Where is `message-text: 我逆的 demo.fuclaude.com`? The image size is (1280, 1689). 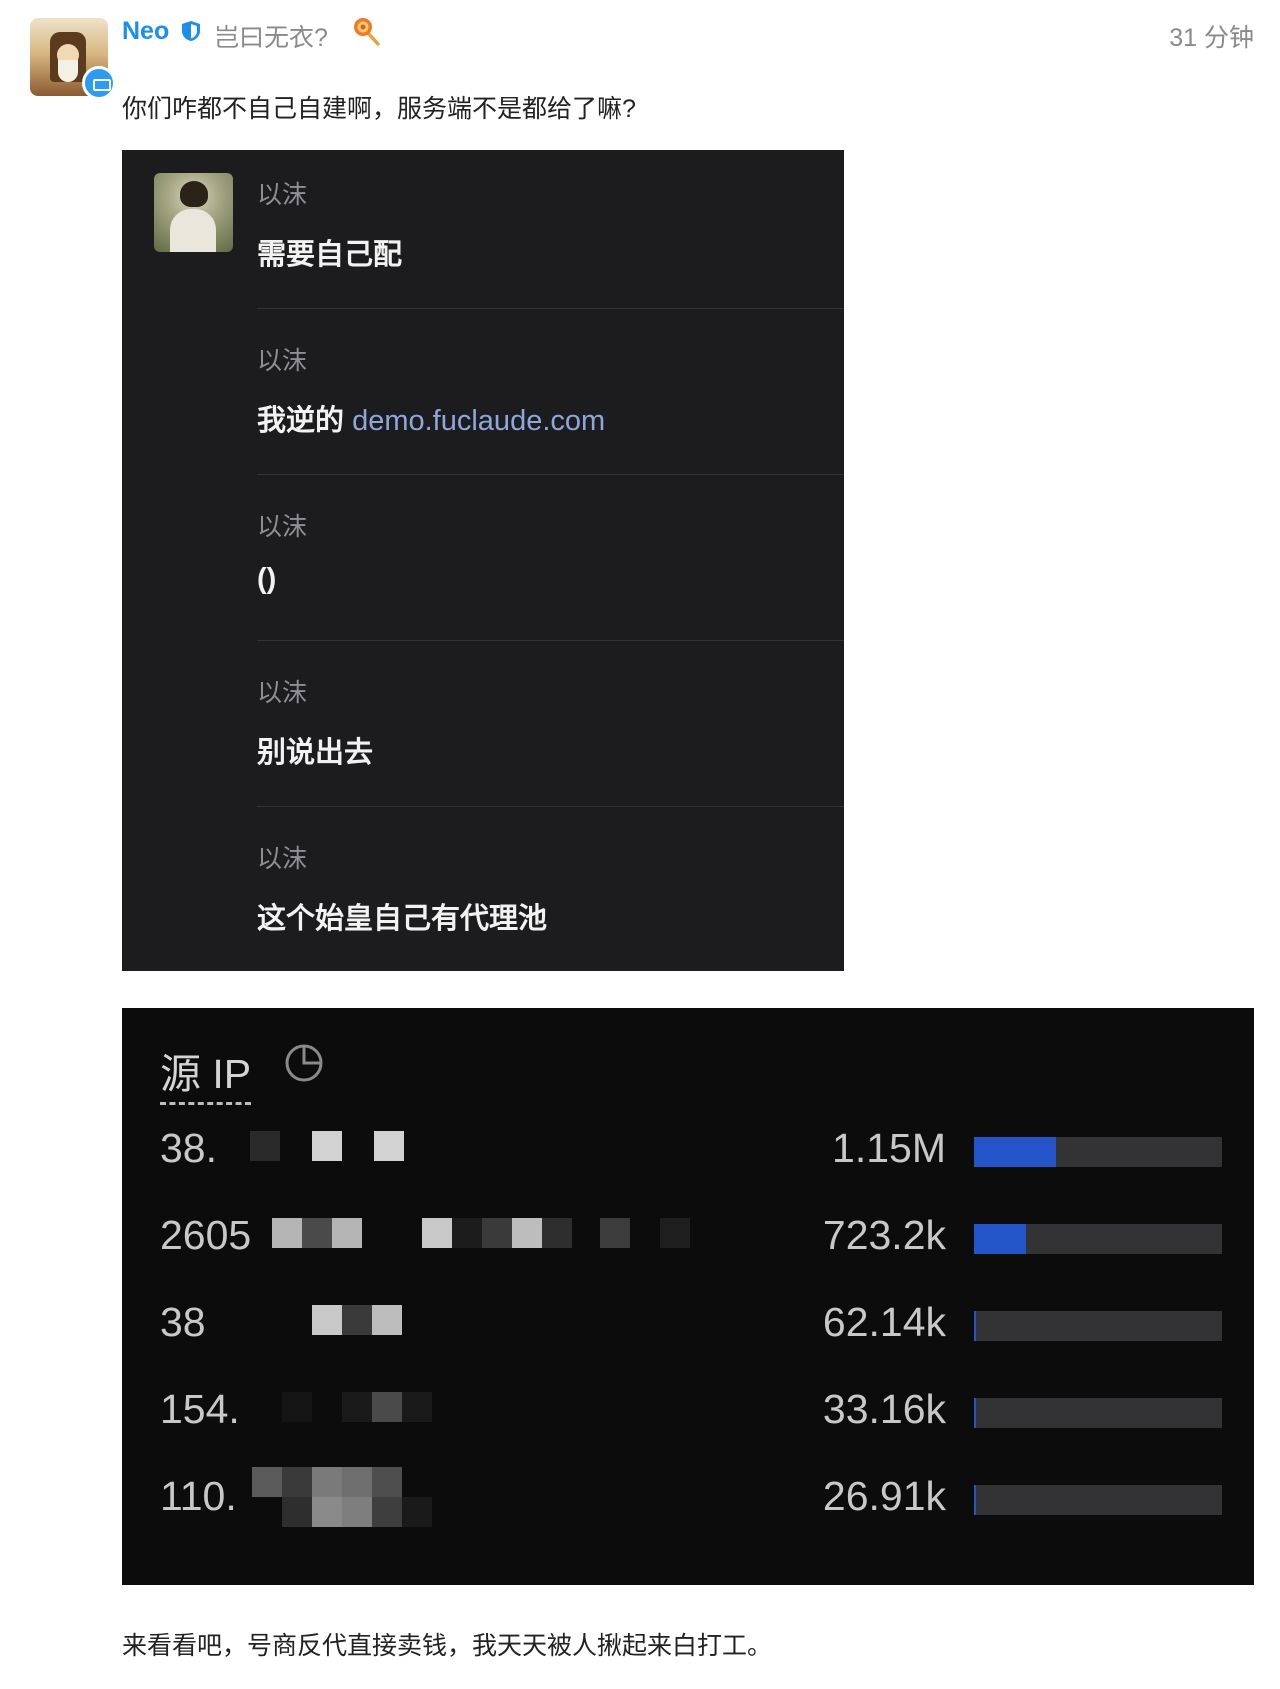
message-text: 我逆的 demo.fuclaude.com is located at coordinates (431, 418).